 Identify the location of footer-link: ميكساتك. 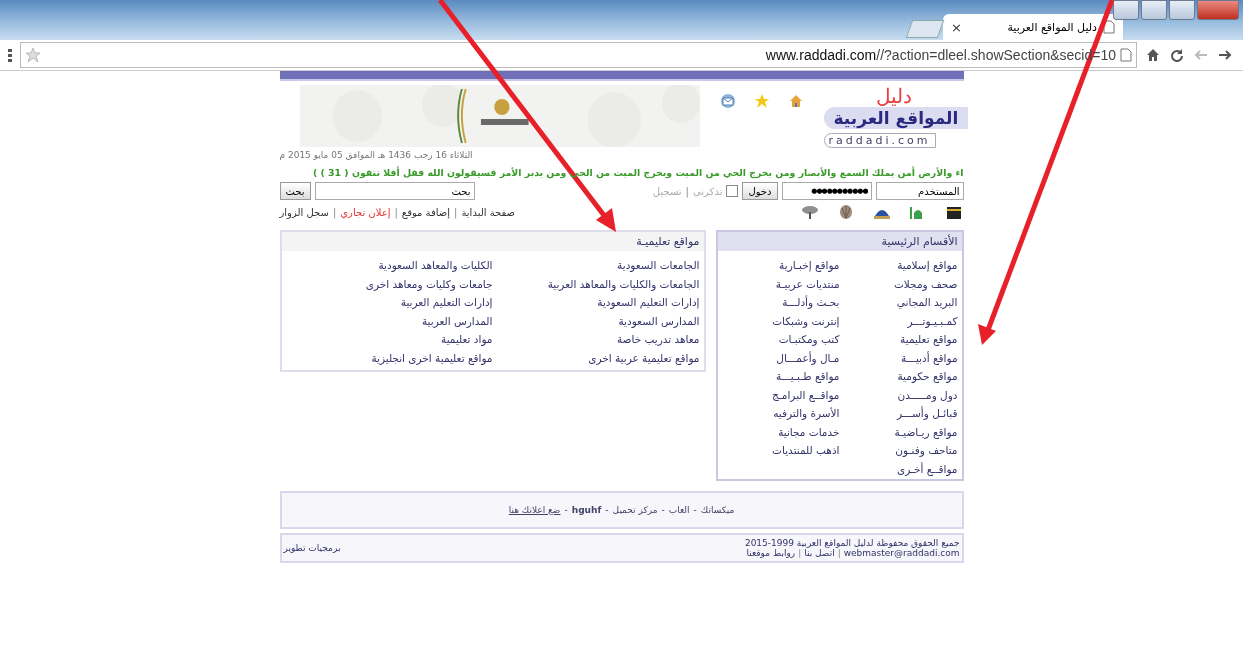
(717, 510).